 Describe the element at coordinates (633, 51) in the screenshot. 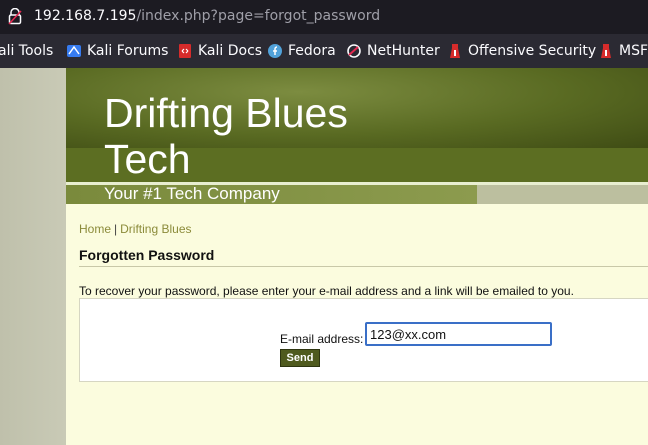

I see `bookmark-label: MSFU` at that location.